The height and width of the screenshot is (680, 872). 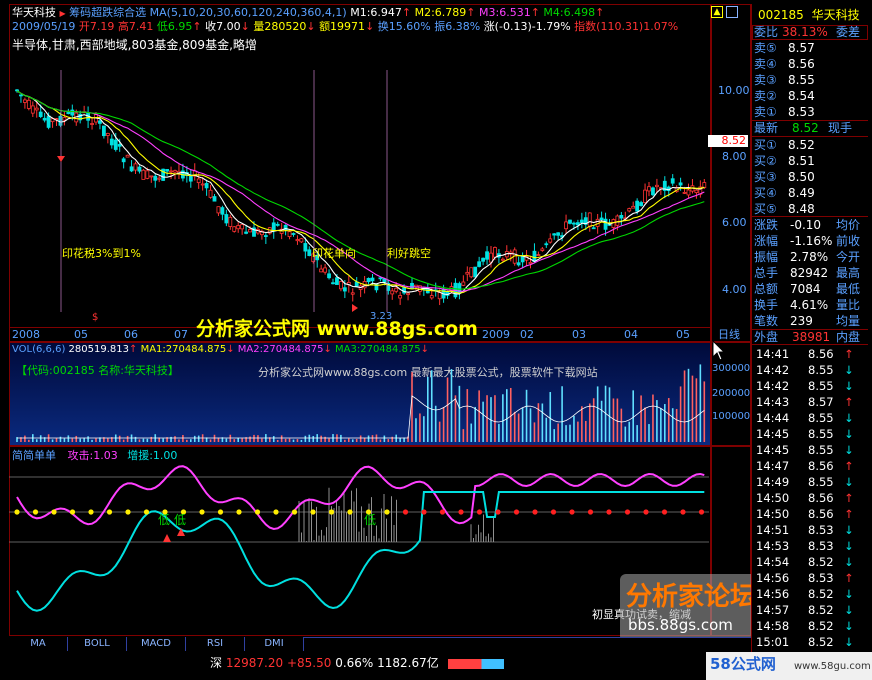 What do you see at coordinates (807, 321) in the screenshot?
I see `stat-row: 笔数 239 均量` at bounding box center [807, 321].